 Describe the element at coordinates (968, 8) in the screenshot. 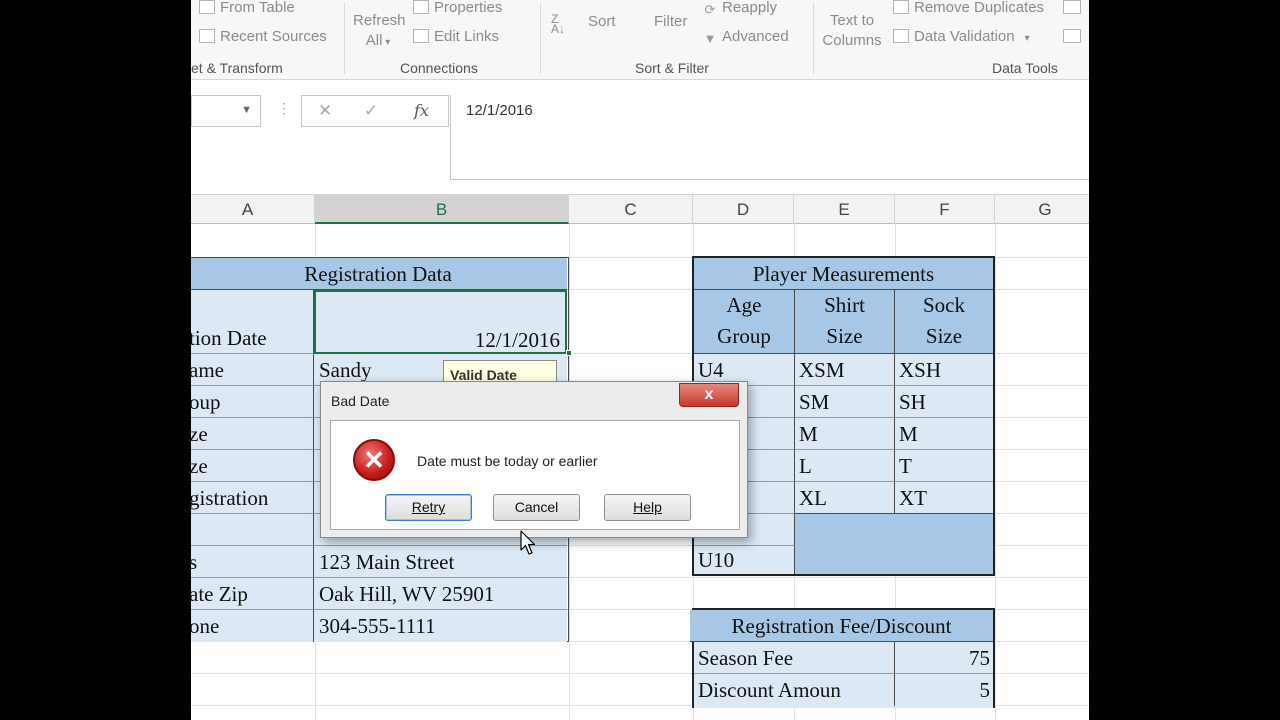

I see `remove-duplicates-button: Remove Duplicates` at that location.